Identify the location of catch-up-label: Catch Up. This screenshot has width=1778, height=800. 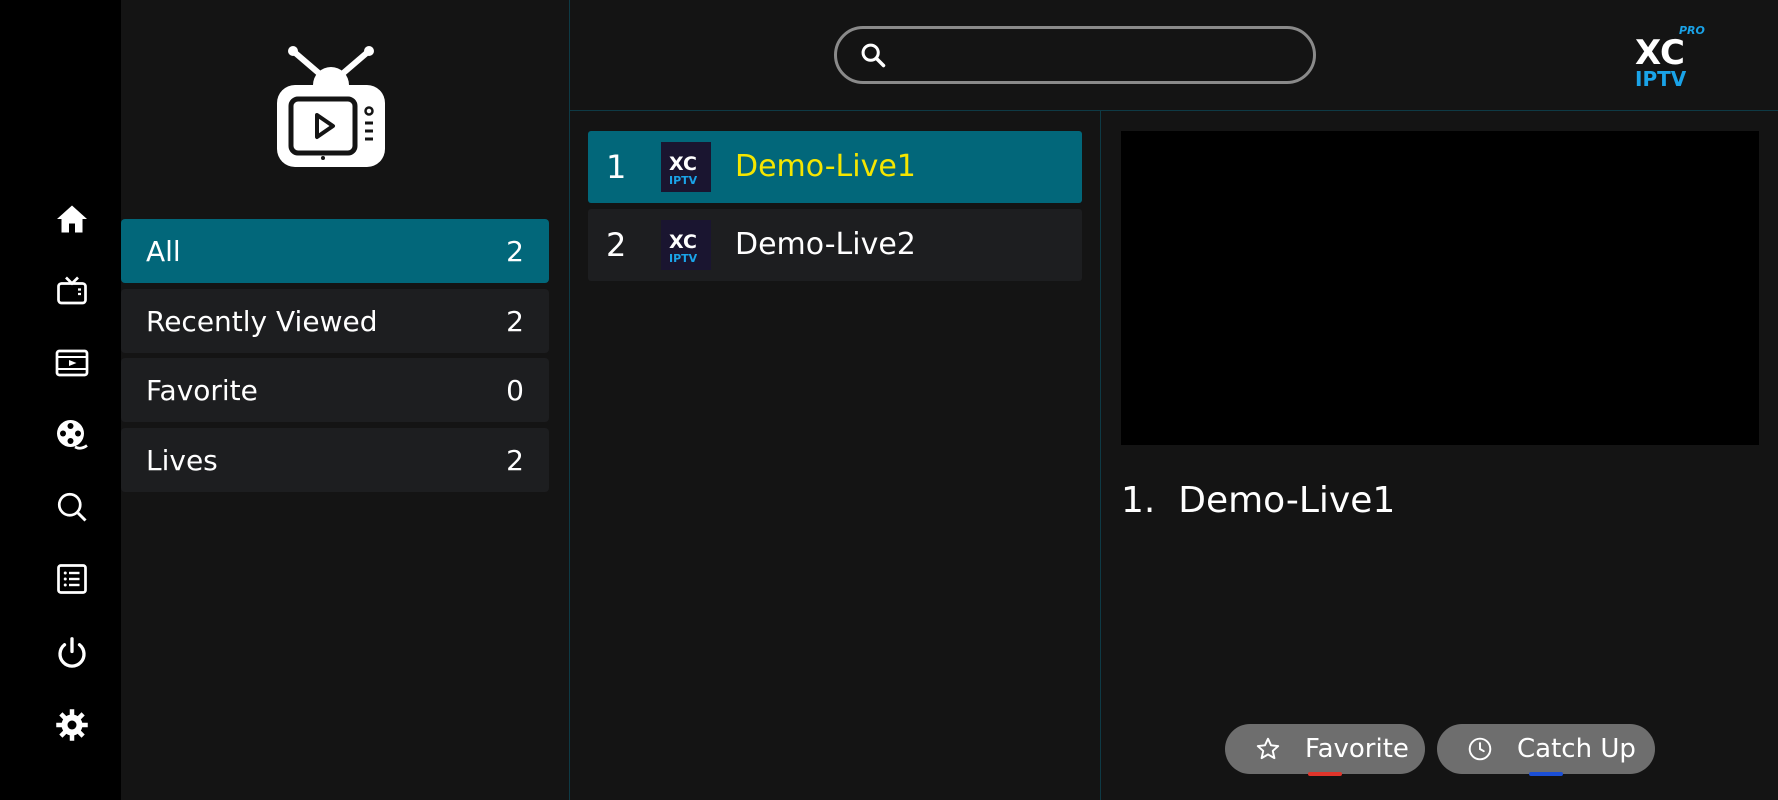
(1576, 749).